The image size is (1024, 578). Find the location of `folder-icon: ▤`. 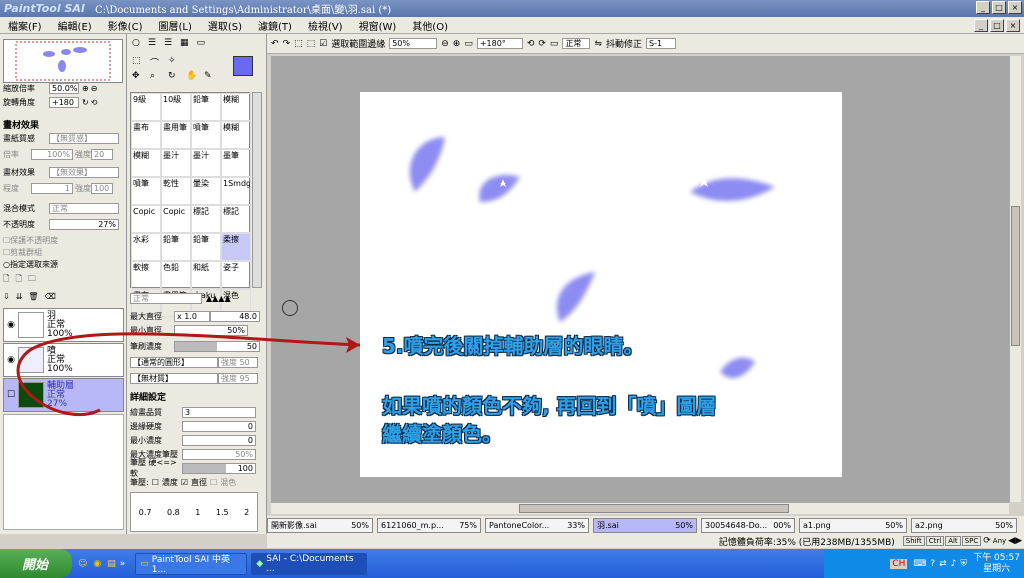

folder-icon: ▤ is located at coordinates (111, 564).